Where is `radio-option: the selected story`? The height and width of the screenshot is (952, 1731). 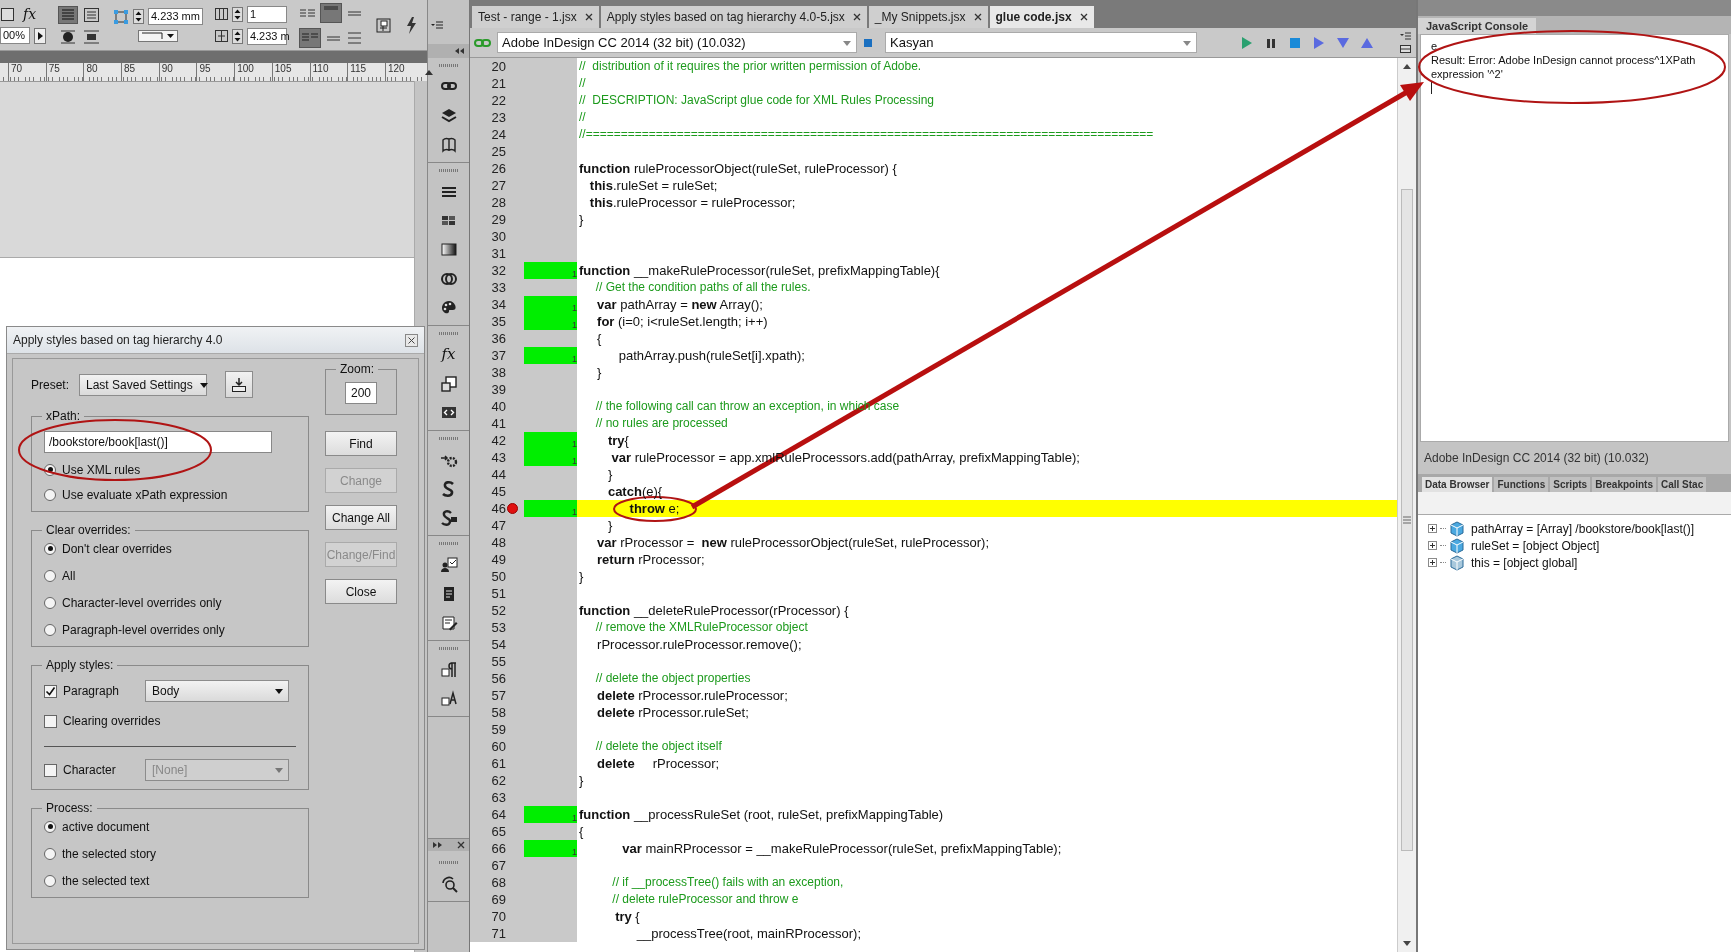 radio-option: the selected story is located at coordinates (170, 853).